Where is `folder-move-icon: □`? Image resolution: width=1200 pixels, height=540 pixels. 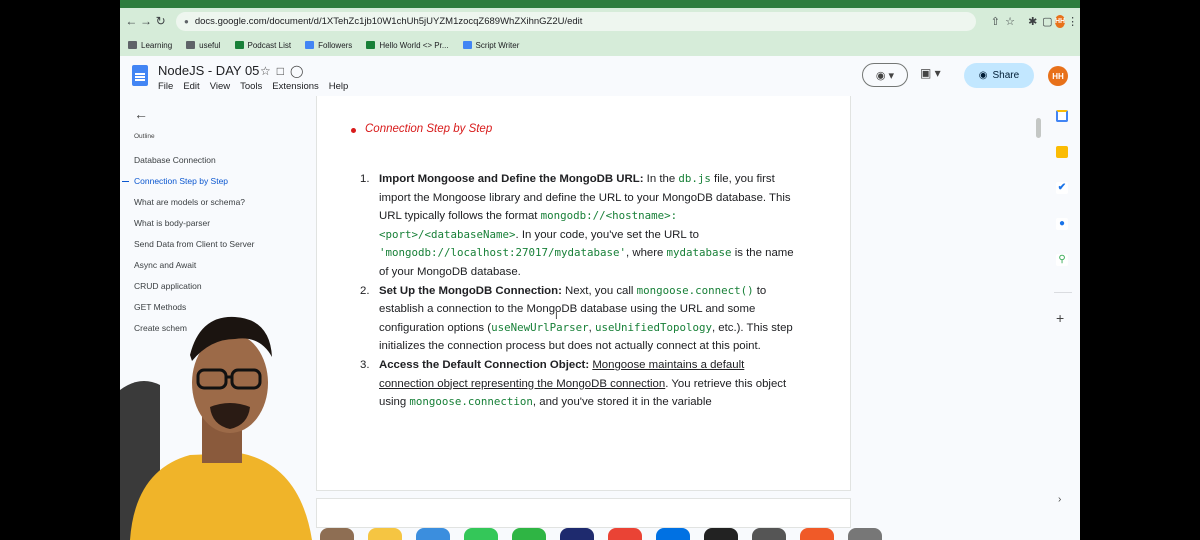
folder-move-icon: □ is located at coordinates (283, 71).